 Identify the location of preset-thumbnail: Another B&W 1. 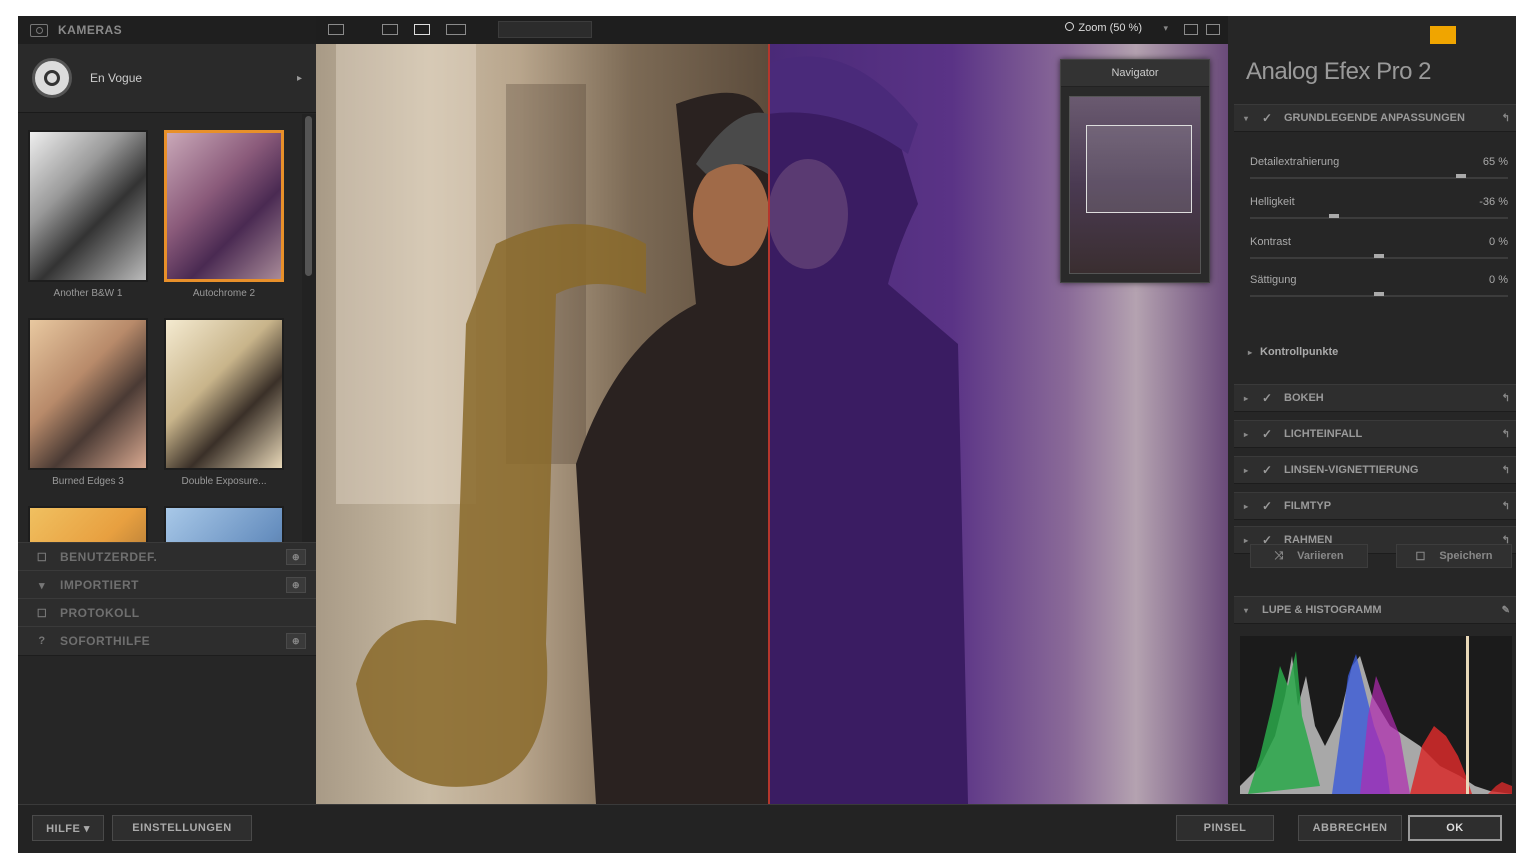
(88, 214).